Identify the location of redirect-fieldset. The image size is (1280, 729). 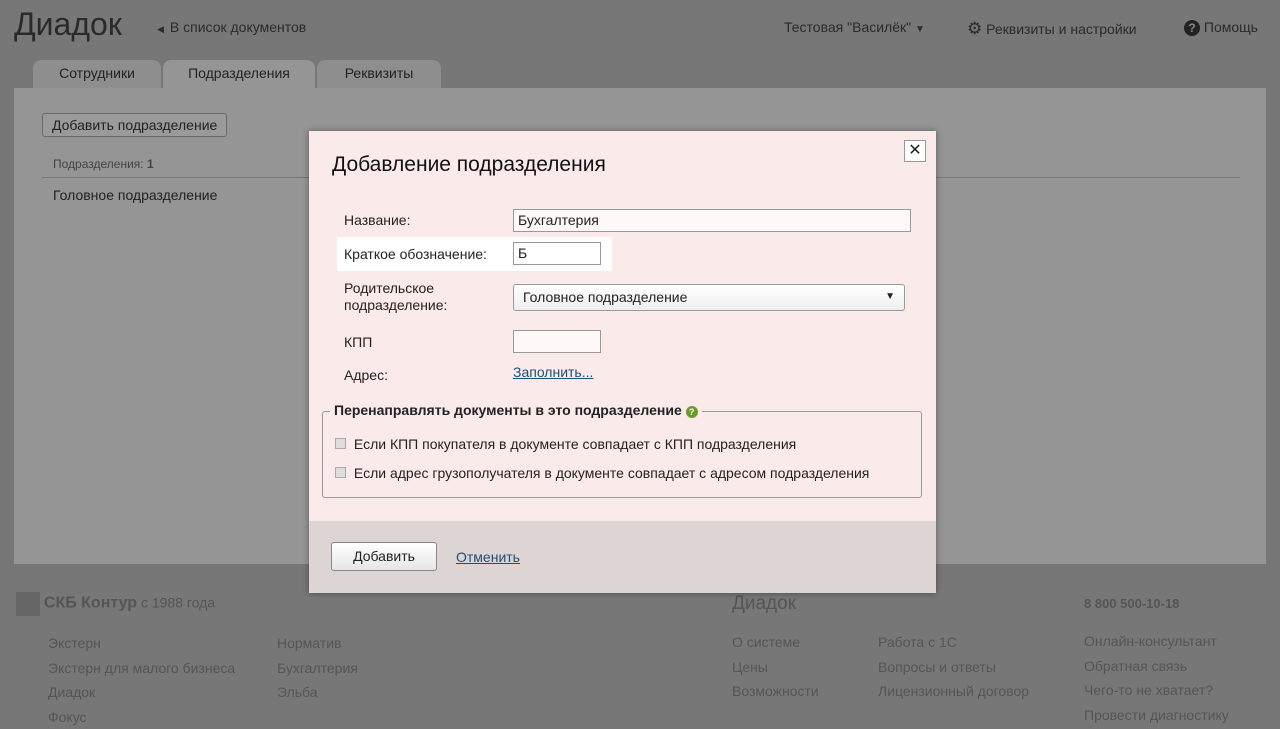
(622, 454).